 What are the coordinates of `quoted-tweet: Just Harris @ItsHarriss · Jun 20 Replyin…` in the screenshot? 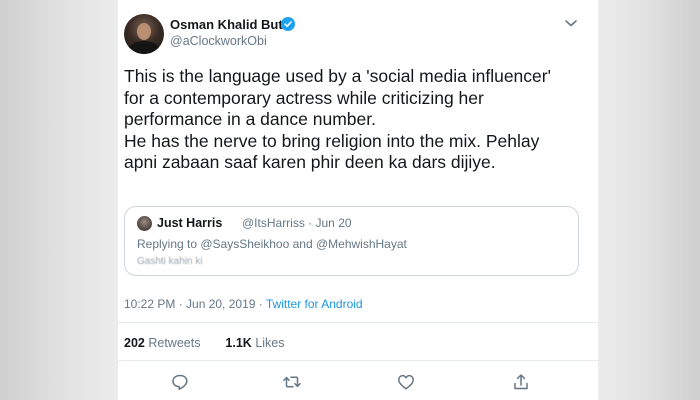 It's located at (351, 241).